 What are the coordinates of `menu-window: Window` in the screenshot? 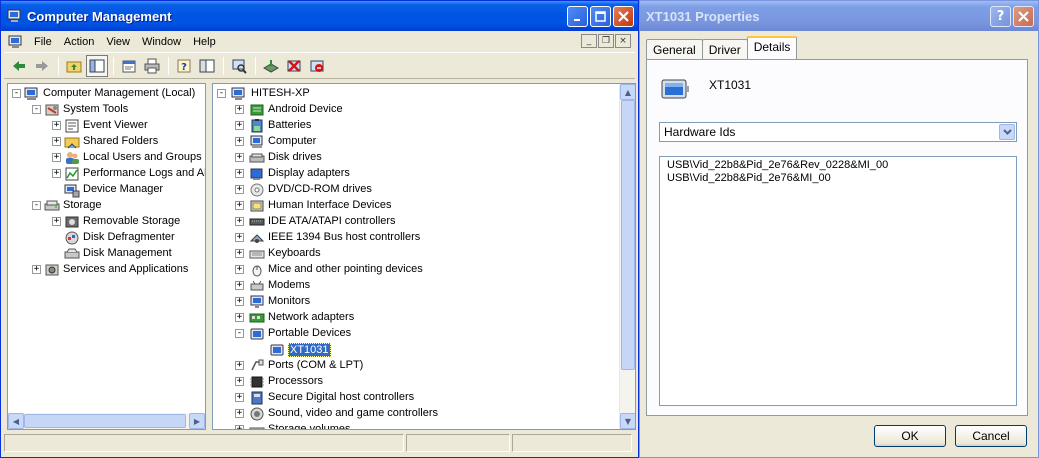 It's located at (161, 42).